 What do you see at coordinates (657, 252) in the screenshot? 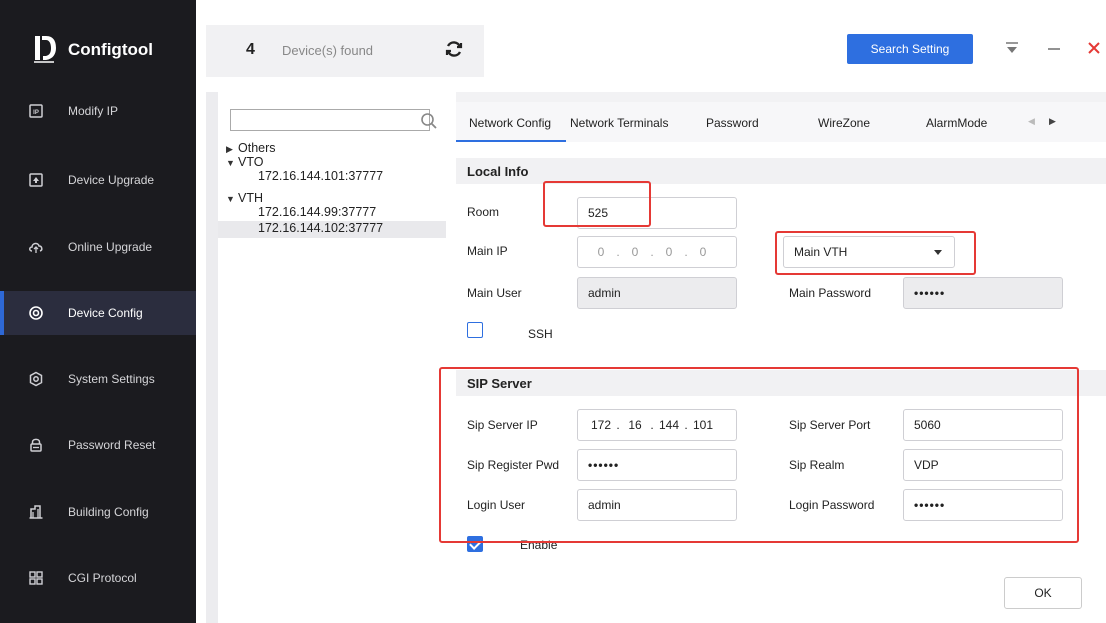
I see `main-ip-field: 0. 0. 0. 0` at bounding box center [657, 252].